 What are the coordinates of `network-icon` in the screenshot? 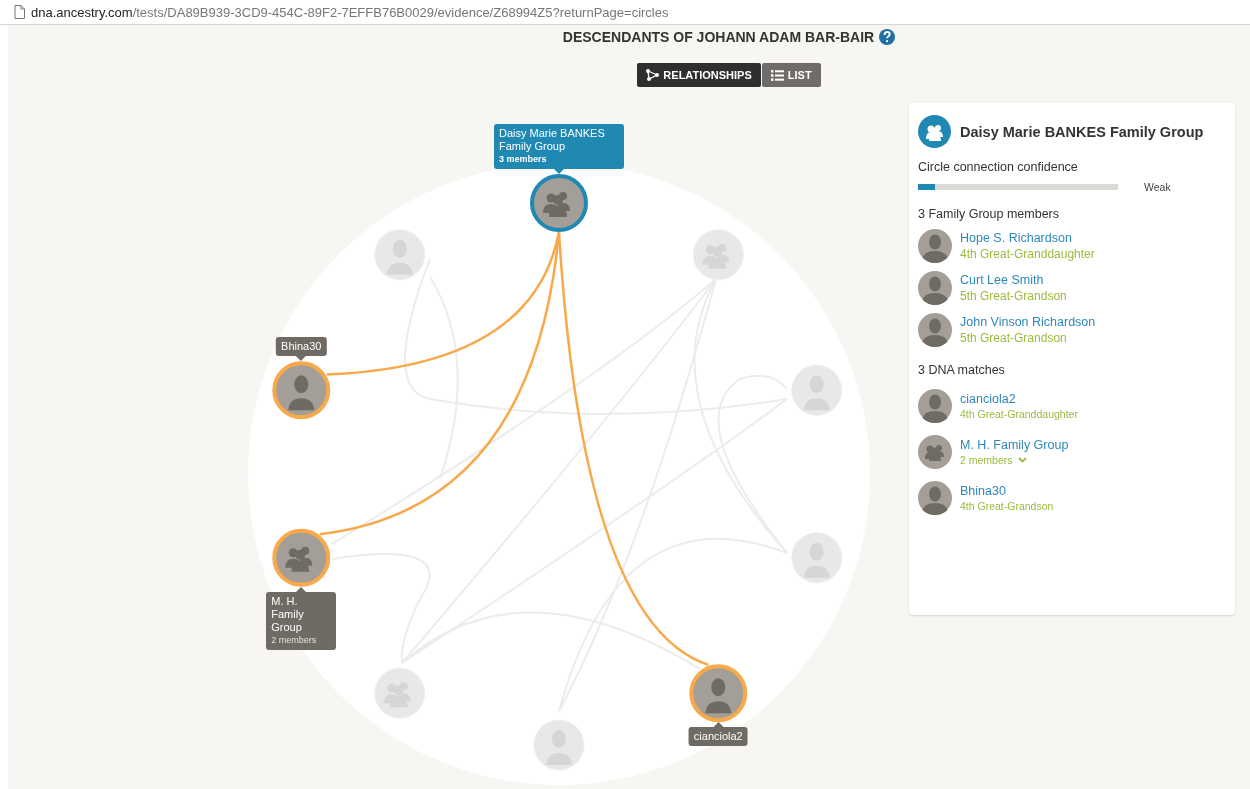 It's located at (653, 75).